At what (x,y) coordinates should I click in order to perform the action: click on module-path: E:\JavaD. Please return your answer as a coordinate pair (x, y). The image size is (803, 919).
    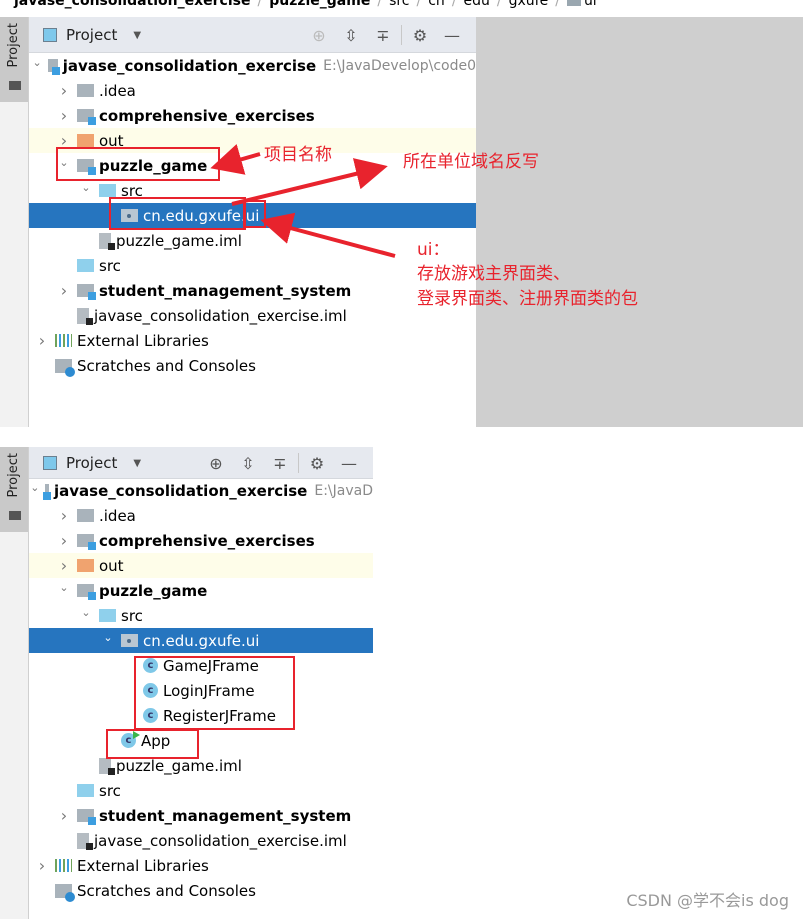
    Looking at the image, I should click on (343, 490).